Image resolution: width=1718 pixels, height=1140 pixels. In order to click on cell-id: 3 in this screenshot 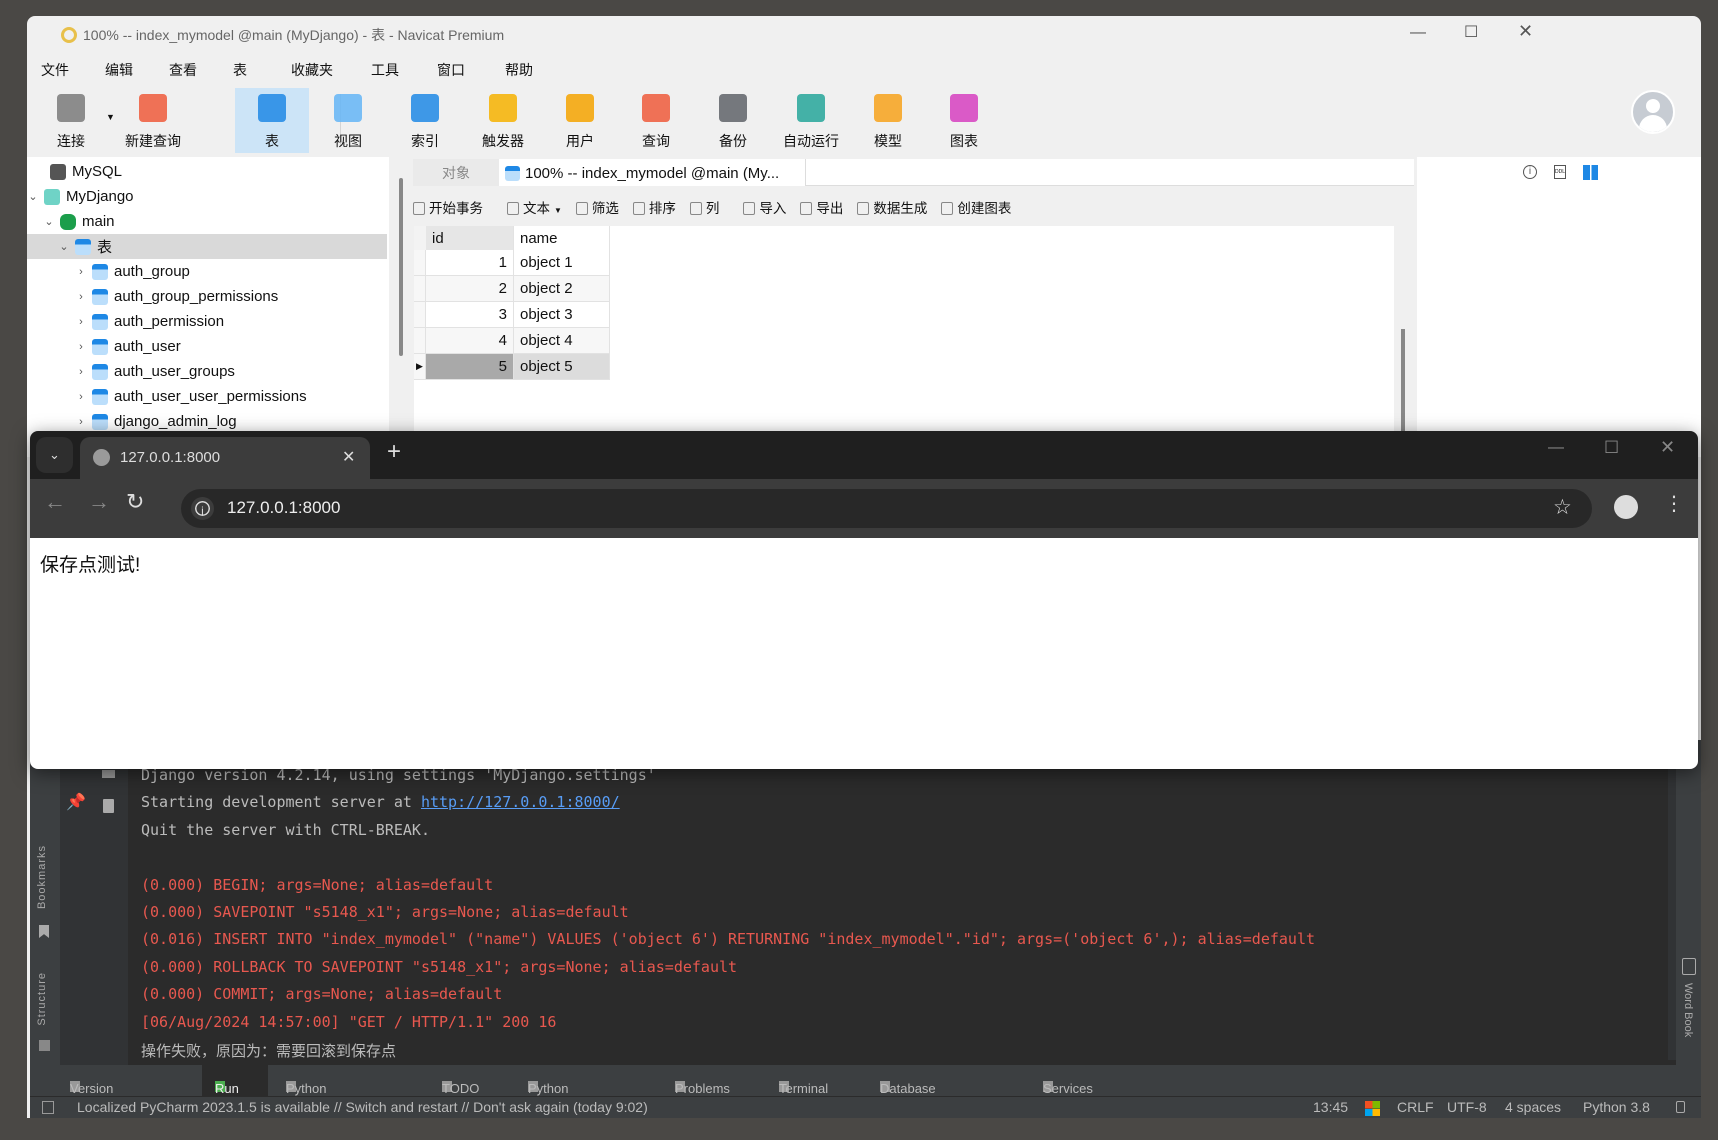, I will do `click(470, 315)`.